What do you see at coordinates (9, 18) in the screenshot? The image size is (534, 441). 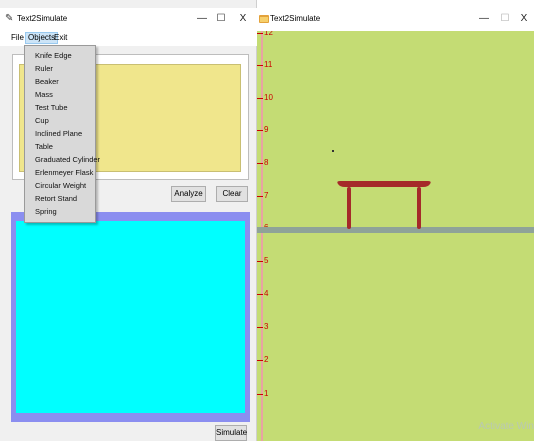 I see `feather-icon: ✎` at bounding box center [9, 18].